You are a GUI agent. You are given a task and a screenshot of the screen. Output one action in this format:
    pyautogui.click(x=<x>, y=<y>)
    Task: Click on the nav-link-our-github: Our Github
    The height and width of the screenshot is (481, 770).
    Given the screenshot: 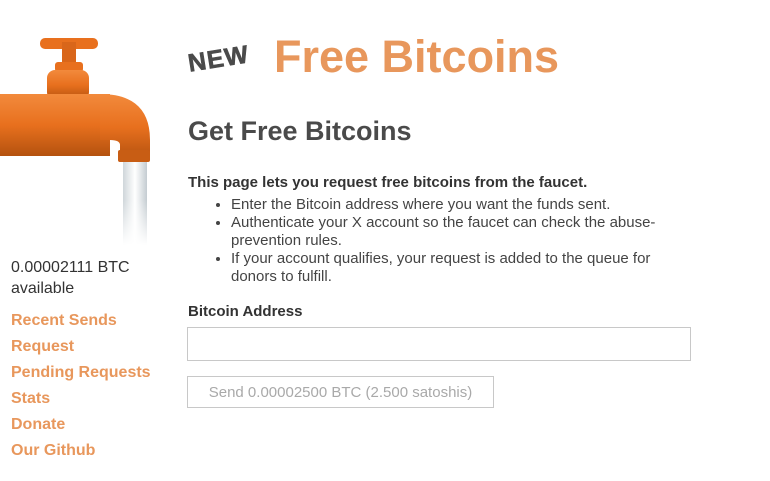 What is the action you would take?
    pyautogui.click(x=53, y=451)
    